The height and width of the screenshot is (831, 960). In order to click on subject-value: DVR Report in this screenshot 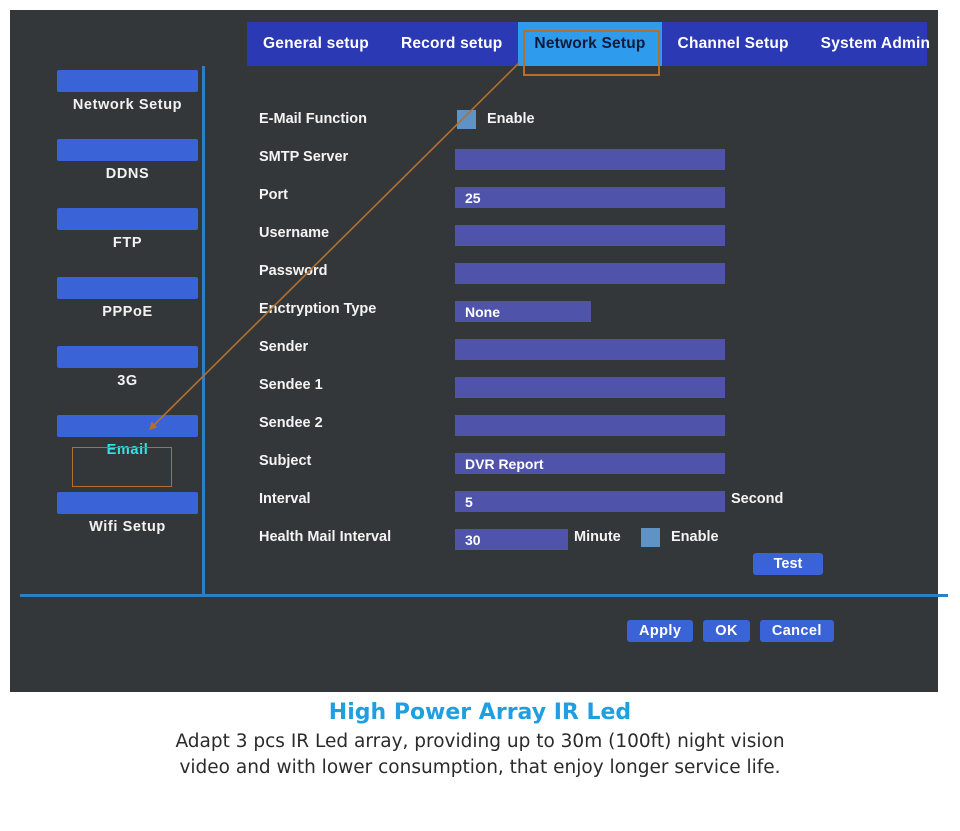, I will do `click(504, 463)`.